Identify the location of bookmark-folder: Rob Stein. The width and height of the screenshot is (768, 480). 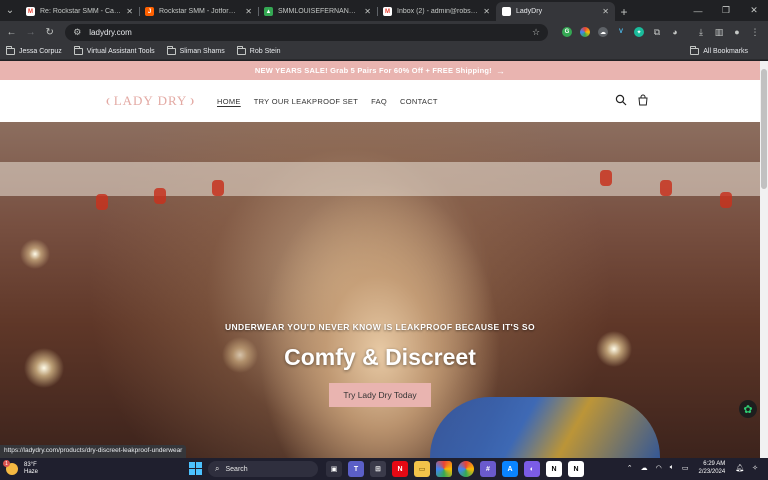
(258, 50).